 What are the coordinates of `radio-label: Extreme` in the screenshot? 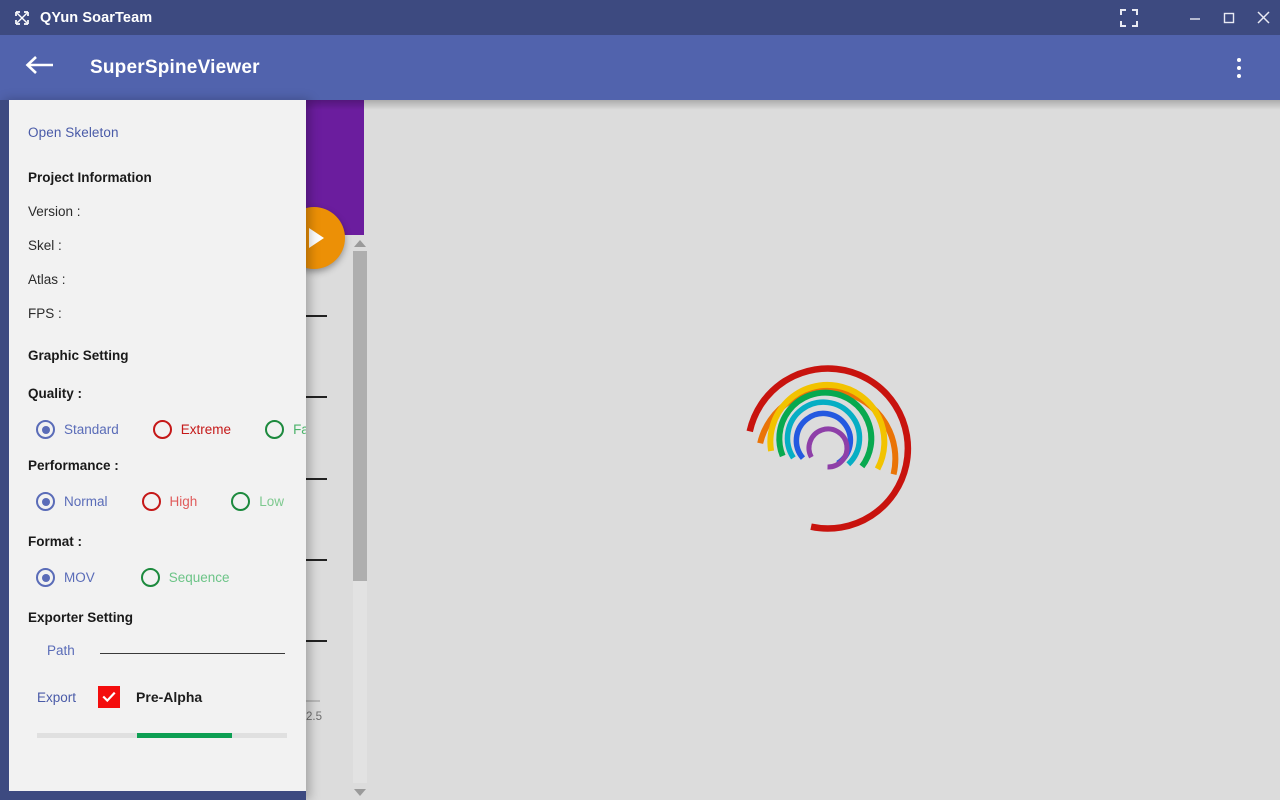 It's located at (206, 429).